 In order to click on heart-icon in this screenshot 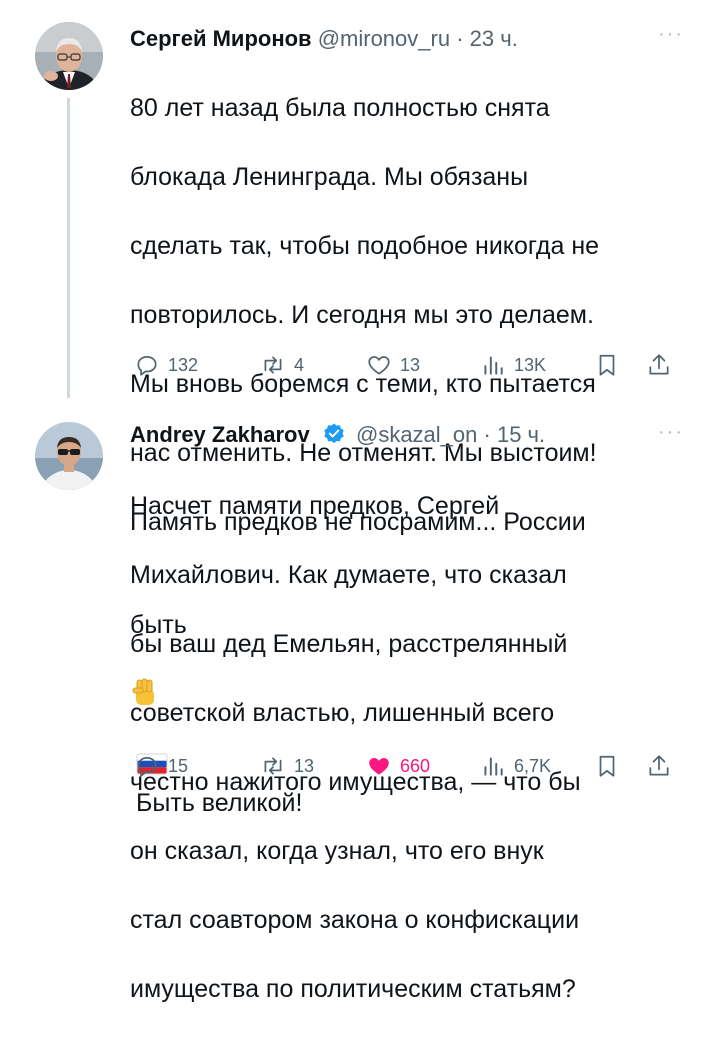, I will do `click(379, 365)`.